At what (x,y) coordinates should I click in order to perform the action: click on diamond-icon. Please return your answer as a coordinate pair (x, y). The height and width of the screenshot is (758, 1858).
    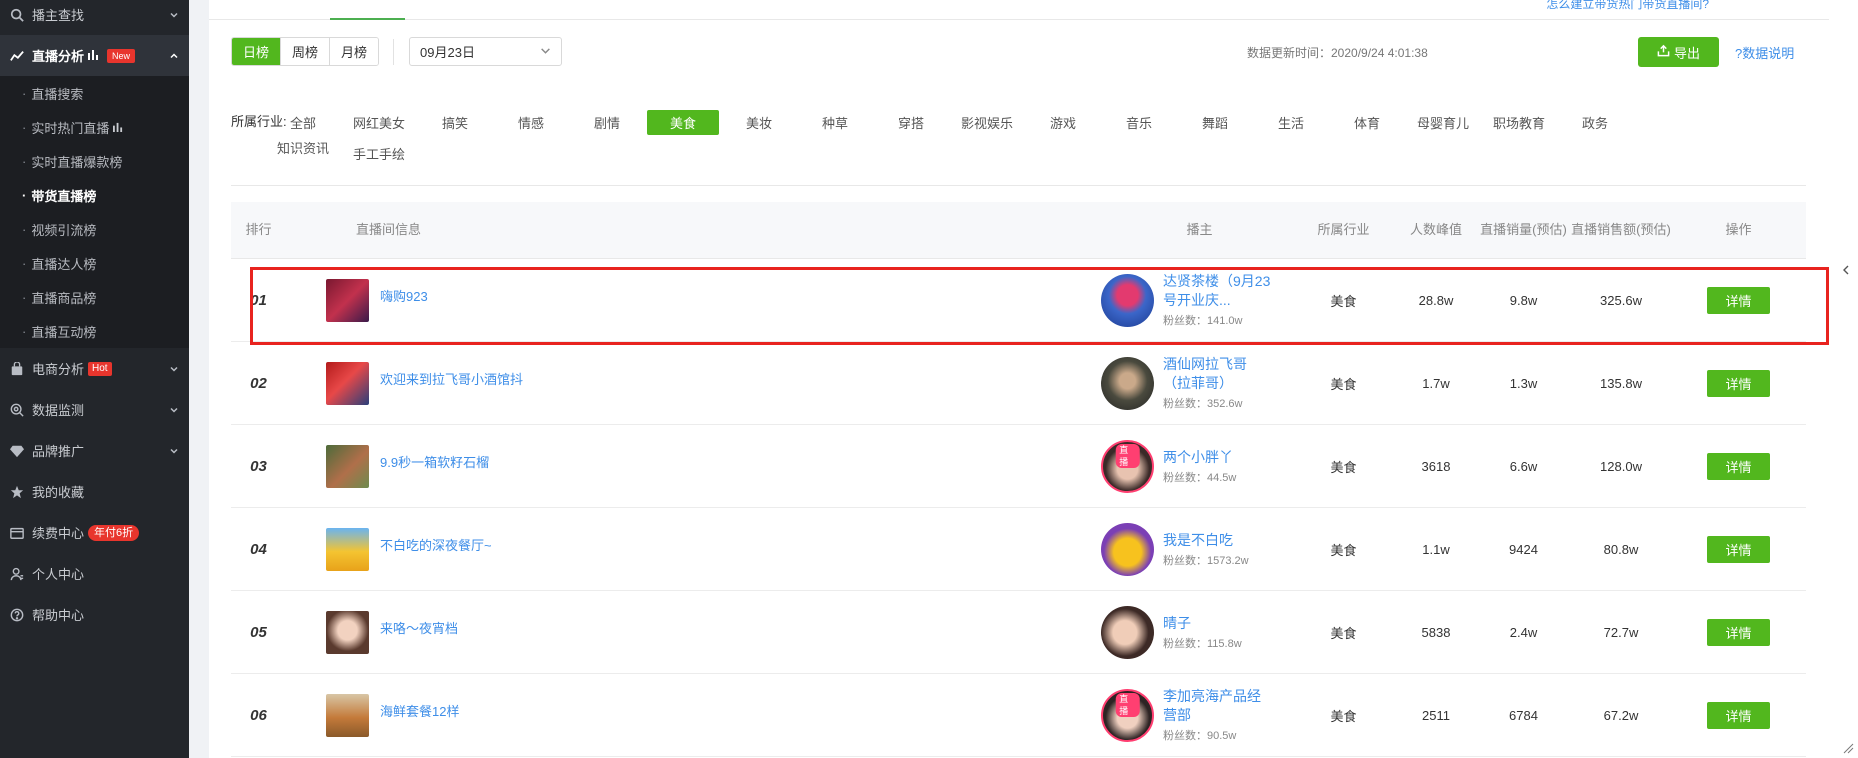
    Looking at the image, I should click on (17, 451).